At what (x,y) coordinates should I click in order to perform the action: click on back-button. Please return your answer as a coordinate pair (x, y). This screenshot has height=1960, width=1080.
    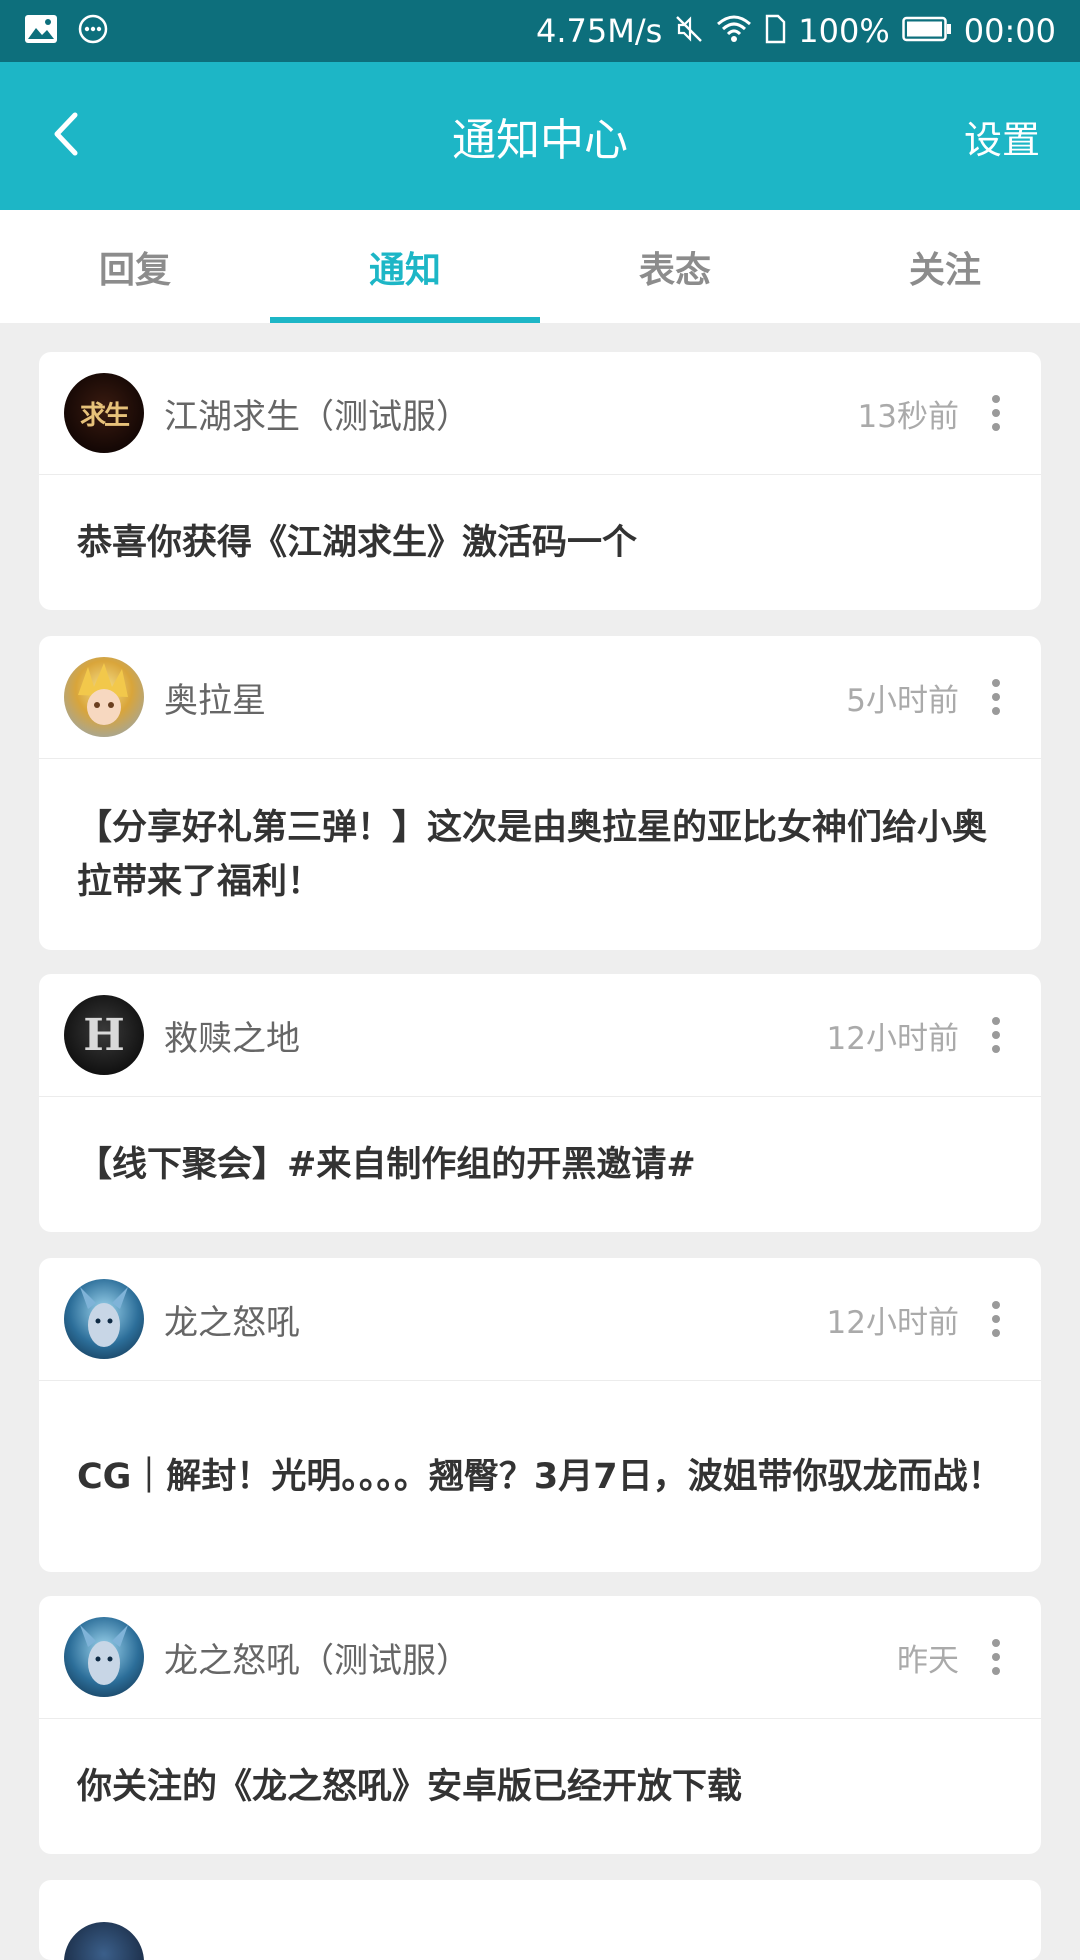
    Looking at the image, I should click on (66, 136).